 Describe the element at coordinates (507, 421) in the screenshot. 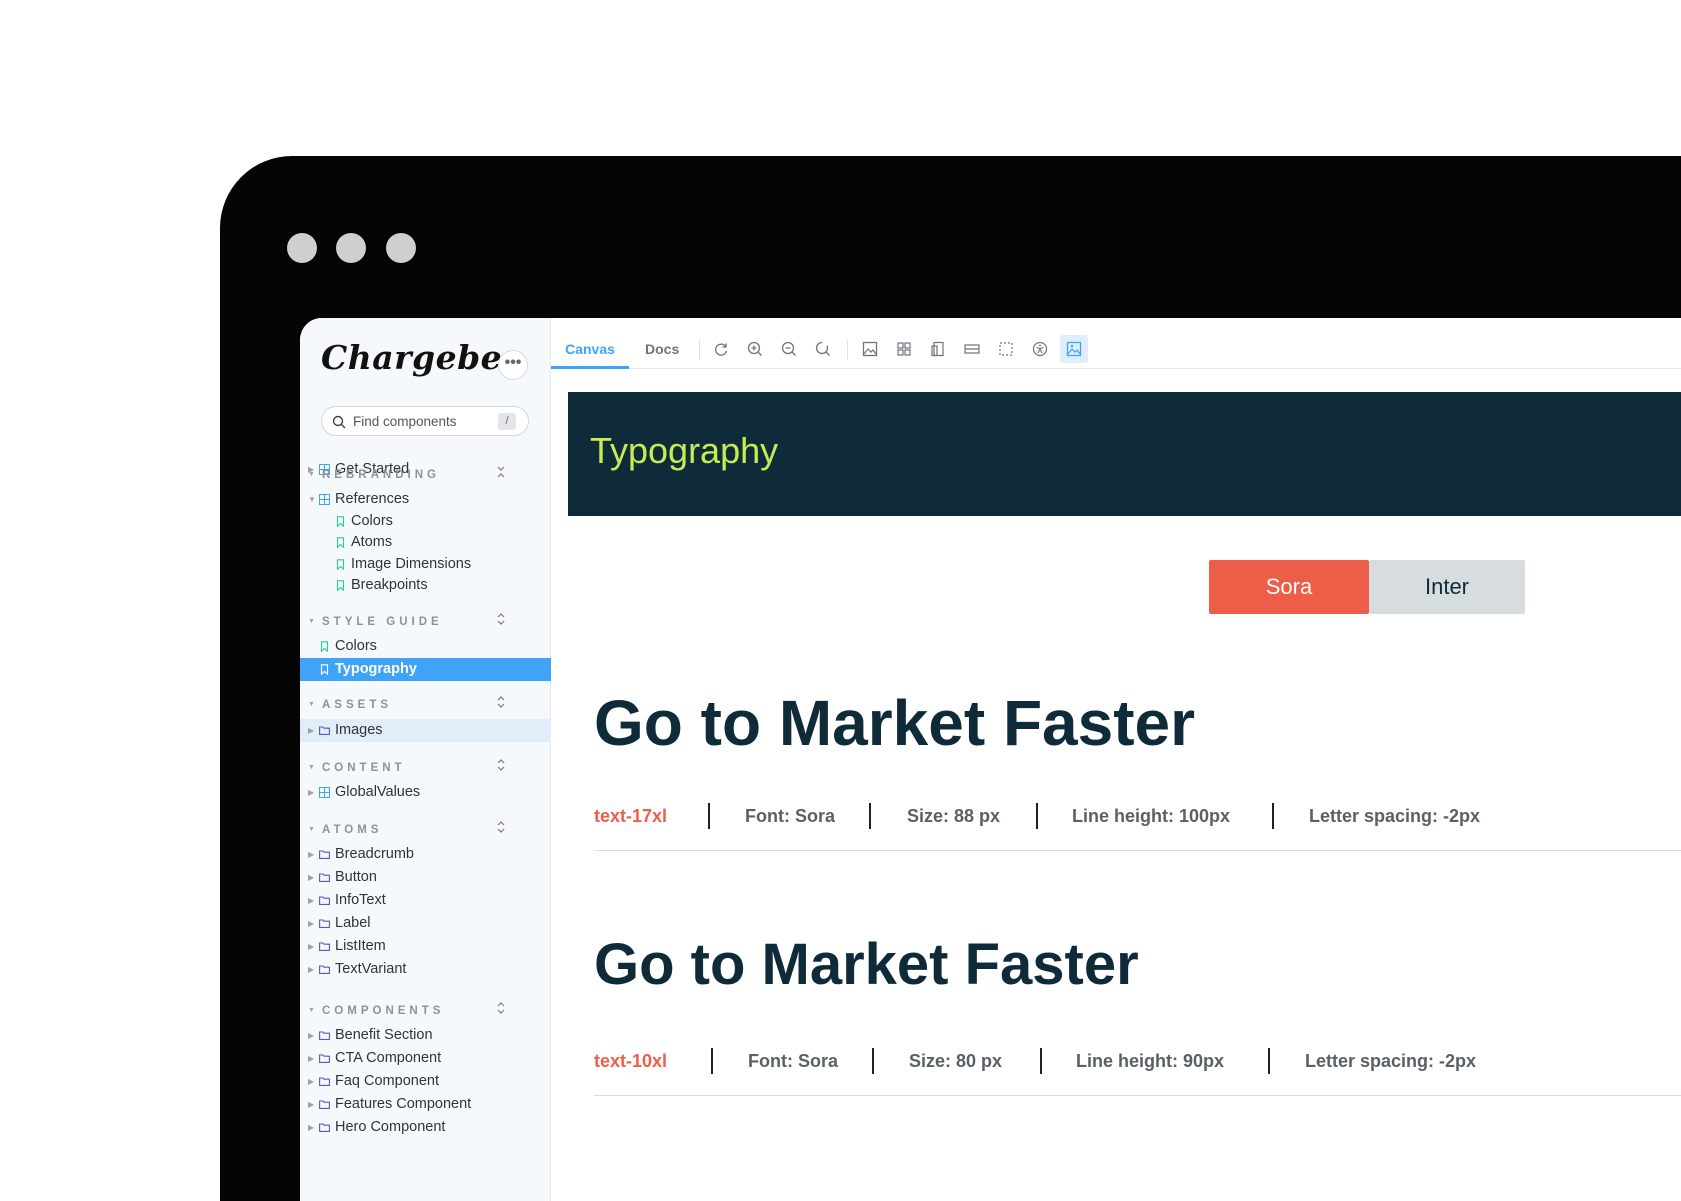

I see `search-shortcut-badge: /` at that location.